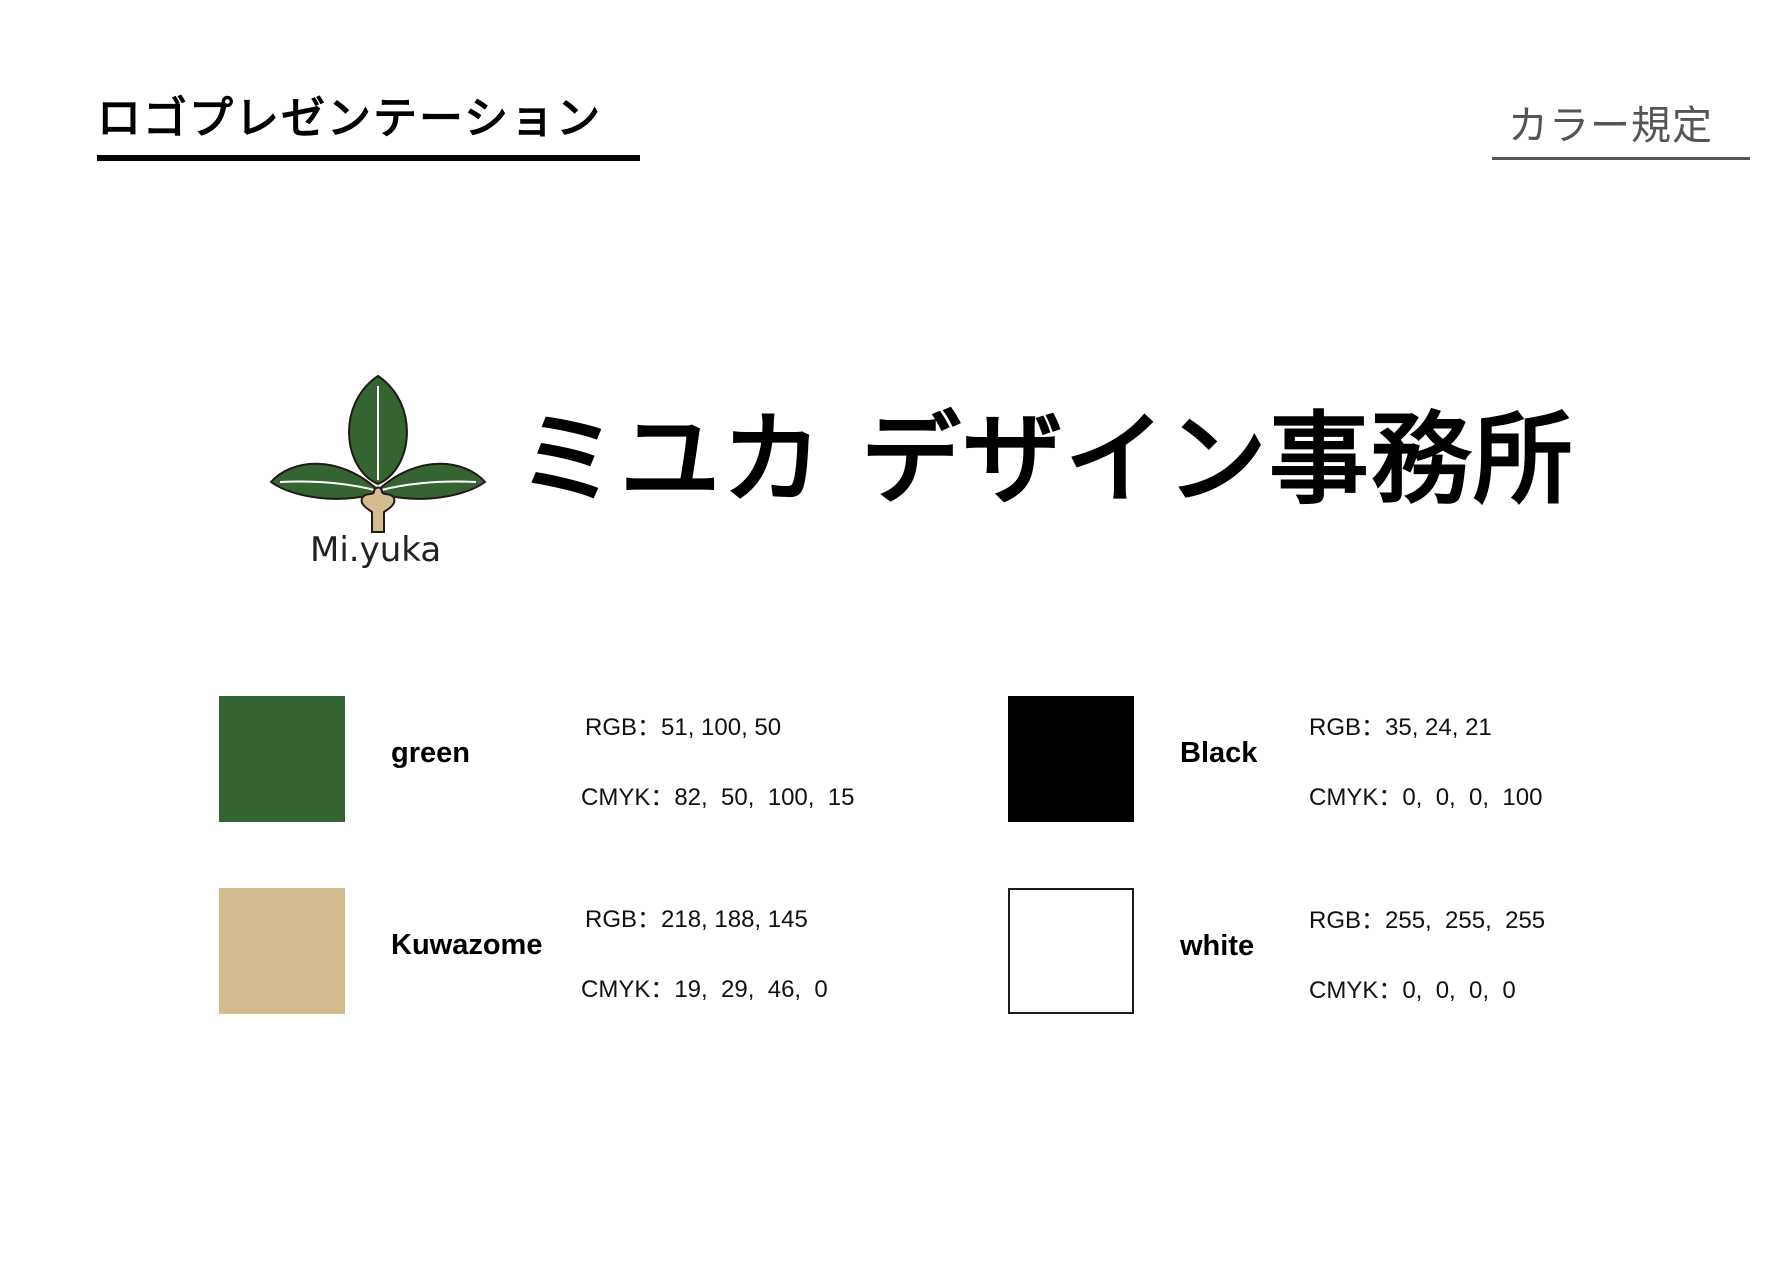  What do you see at coordinates (282, 759) in the screenshot?
I see `color-swatch-green` at bounding box center [282, 759].